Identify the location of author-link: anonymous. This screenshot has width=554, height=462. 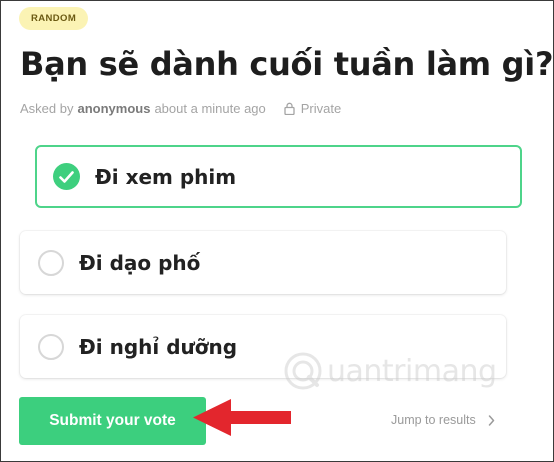
(113, 108).